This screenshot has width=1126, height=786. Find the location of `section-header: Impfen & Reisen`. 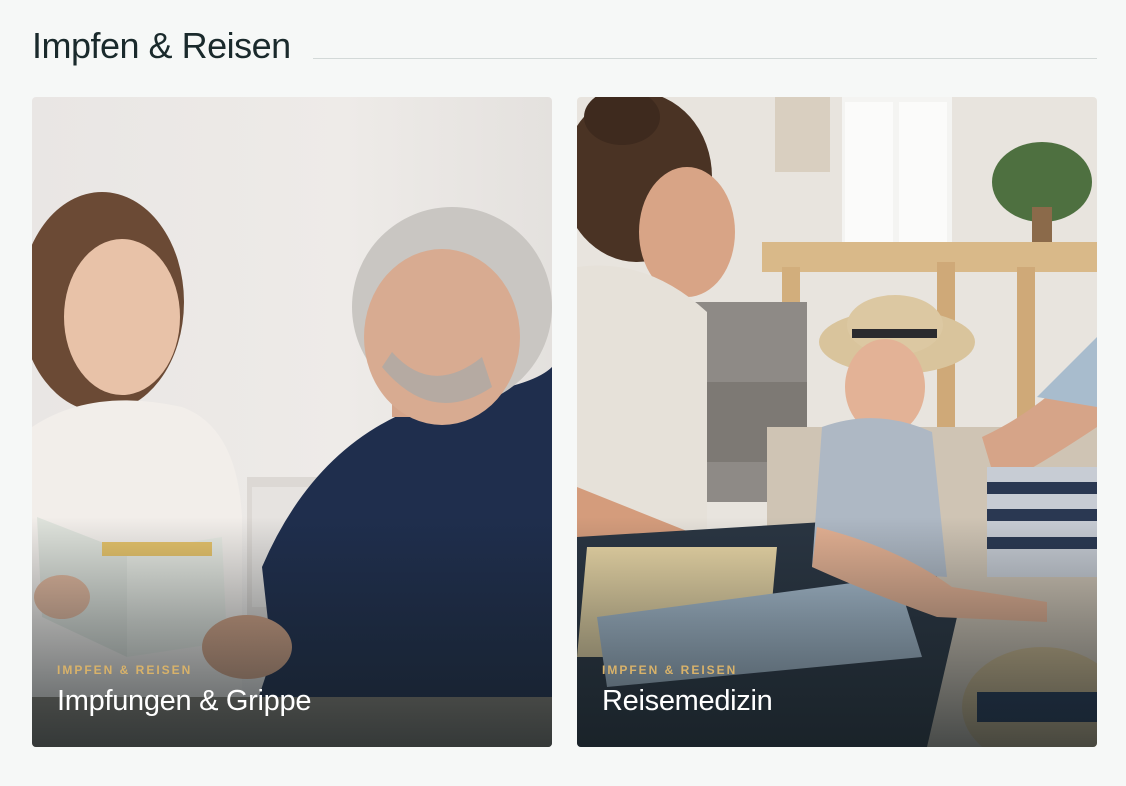

section-header: Impfen & Reisen is located at coordinates (564, 46).